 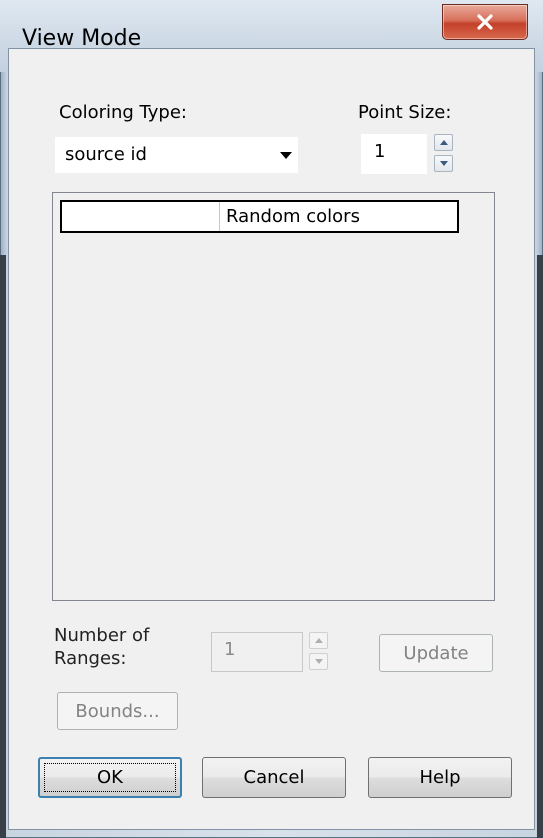 What do you see at coordinates (123, 112) in the screenshot?
I see `coloring-type-label: Coloring Type:` at bounding box center [123, 112].